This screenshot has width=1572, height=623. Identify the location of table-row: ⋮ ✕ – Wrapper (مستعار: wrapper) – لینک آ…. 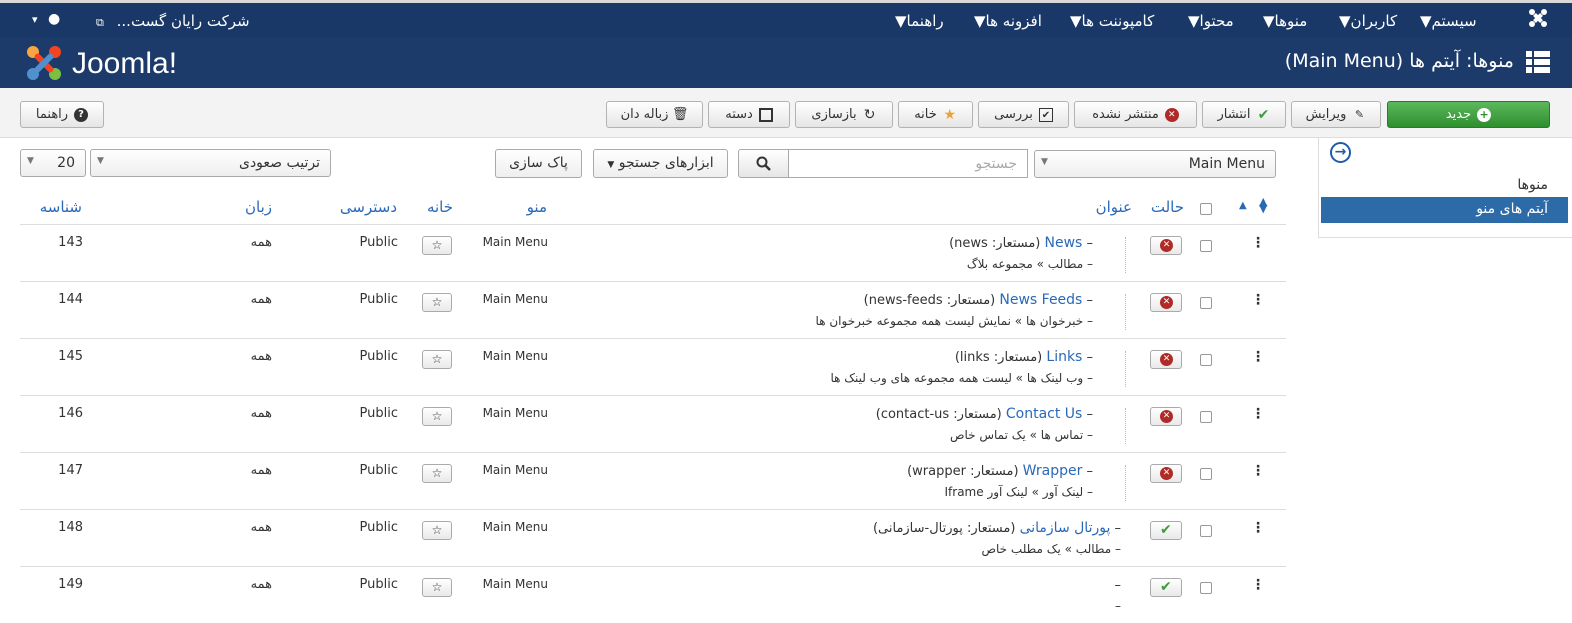
(653, 480).